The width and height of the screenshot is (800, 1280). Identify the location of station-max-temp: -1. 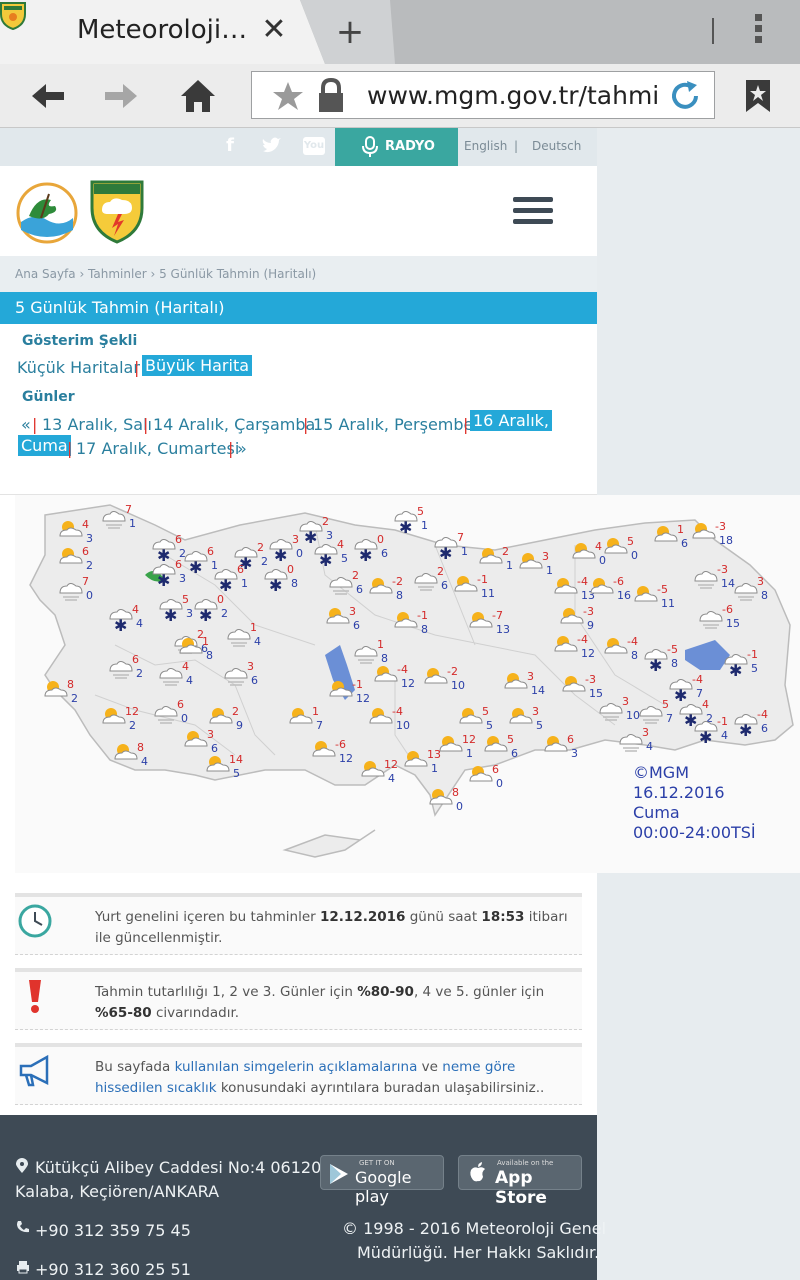
(357, 684).